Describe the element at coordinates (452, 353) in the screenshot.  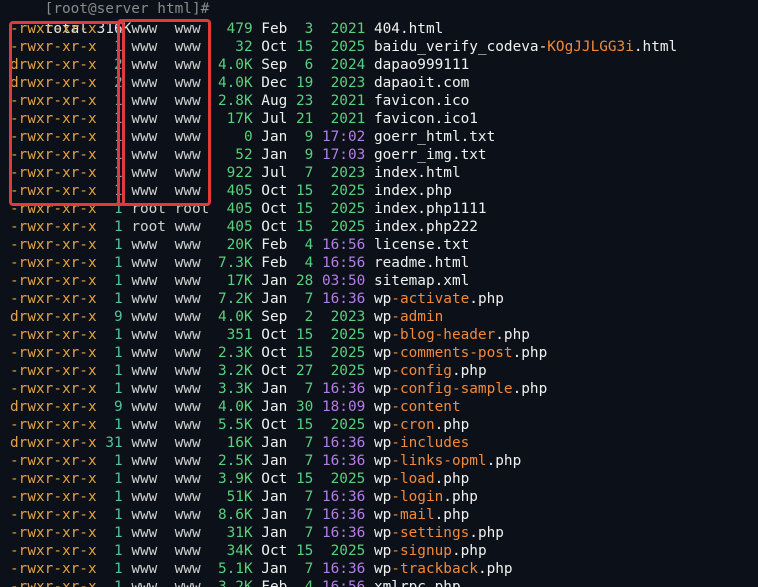
I see `file-name-highlight: -comments-post` at that location.